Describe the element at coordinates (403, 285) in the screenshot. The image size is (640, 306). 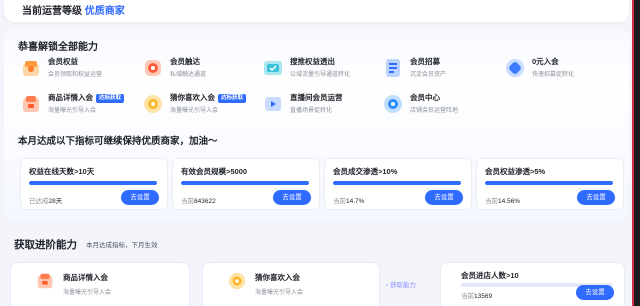
I see `get-ability-arrow: ‹ 获取能力 ·` at that location.